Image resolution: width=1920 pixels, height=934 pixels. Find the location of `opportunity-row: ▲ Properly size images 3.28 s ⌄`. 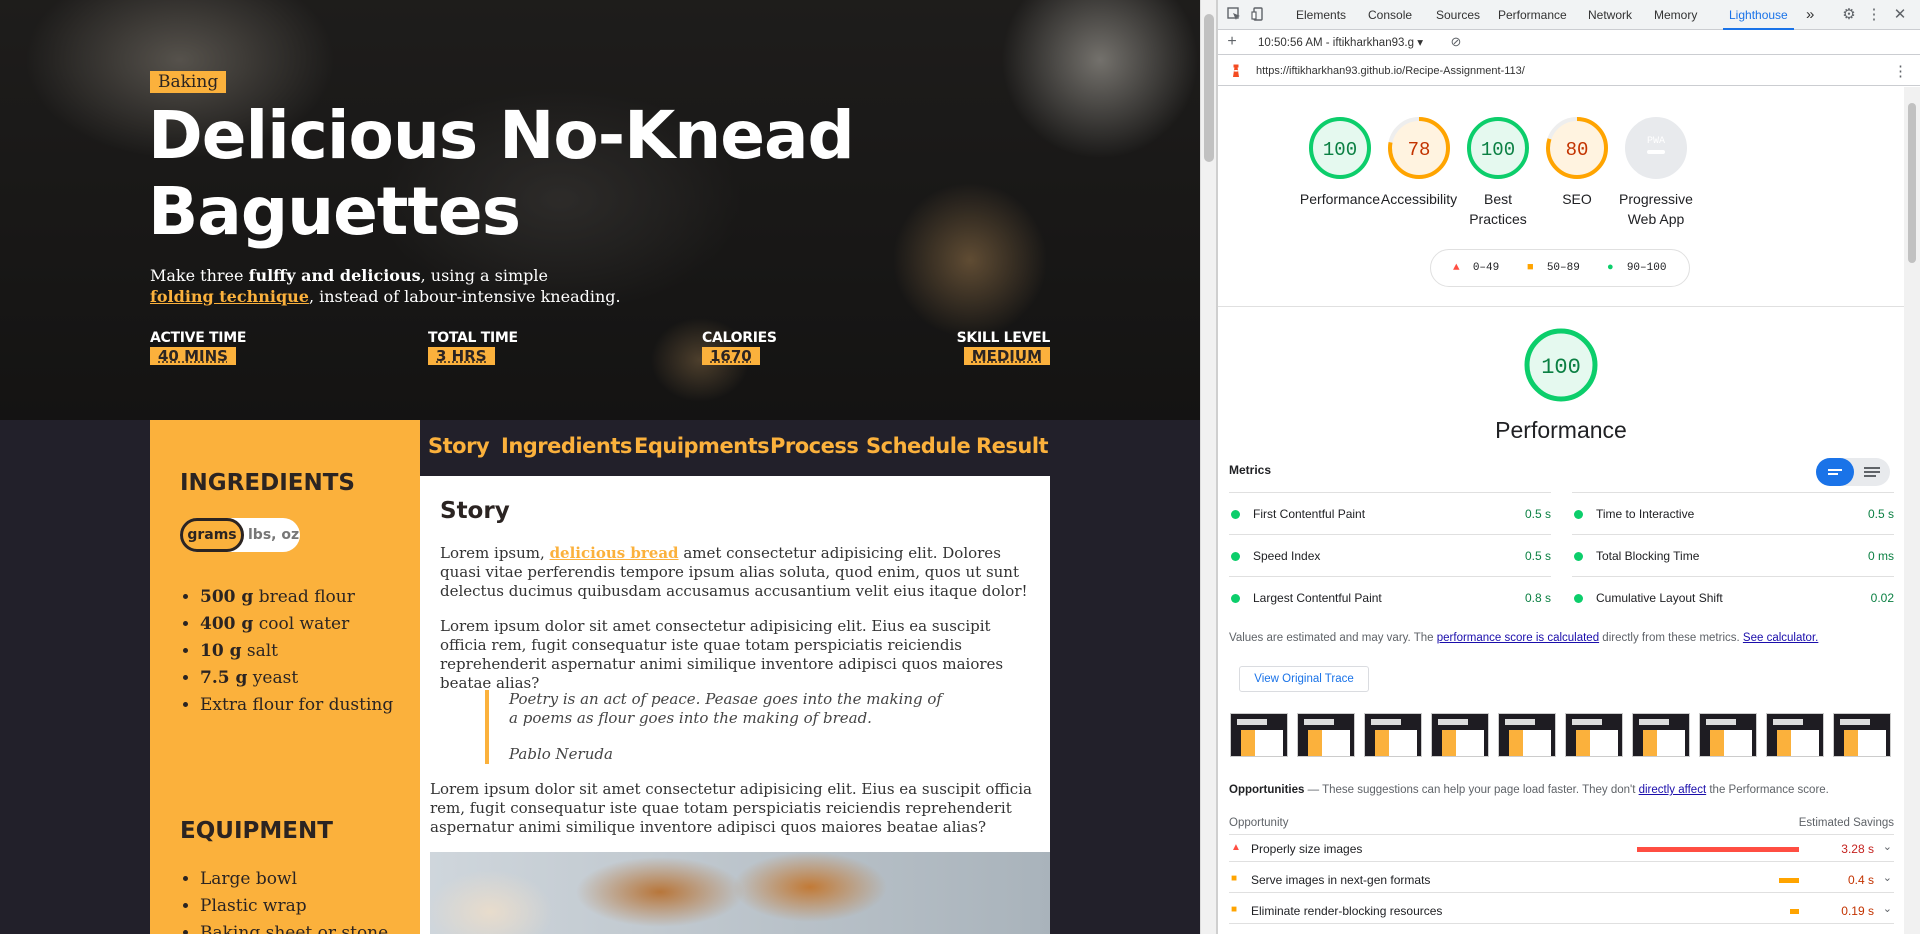

opportunity-row: ▲ Properly size images 3.28 s ⌄ is located at coordinates (1561, 849).